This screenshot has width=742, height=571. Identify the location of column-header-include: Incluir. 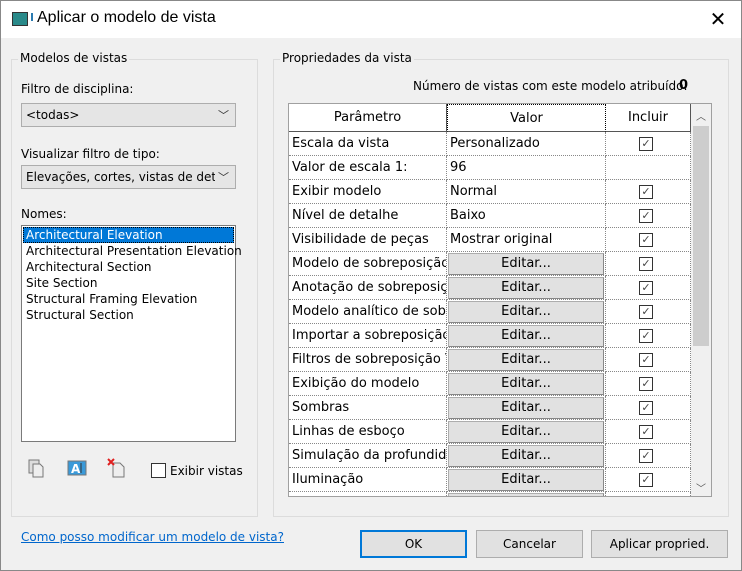
(648, 118).